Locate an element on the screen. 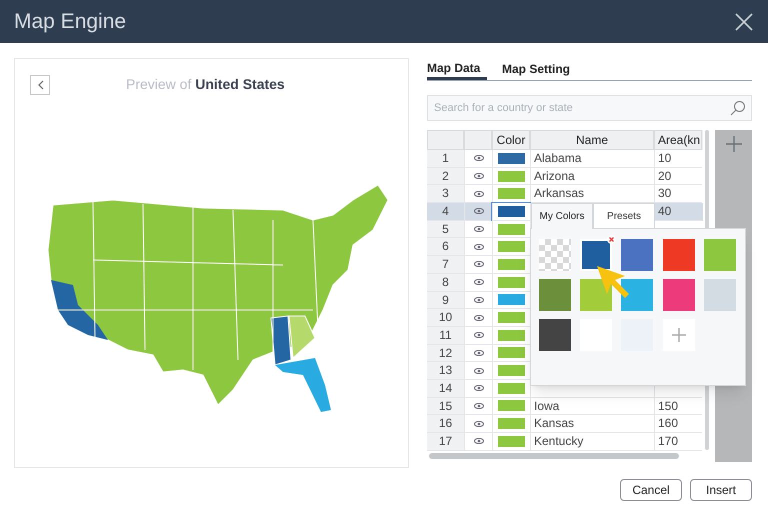 The width and height of the screenshot is (768, 514). table-cell: 170 is located at coordinates (668, 441).